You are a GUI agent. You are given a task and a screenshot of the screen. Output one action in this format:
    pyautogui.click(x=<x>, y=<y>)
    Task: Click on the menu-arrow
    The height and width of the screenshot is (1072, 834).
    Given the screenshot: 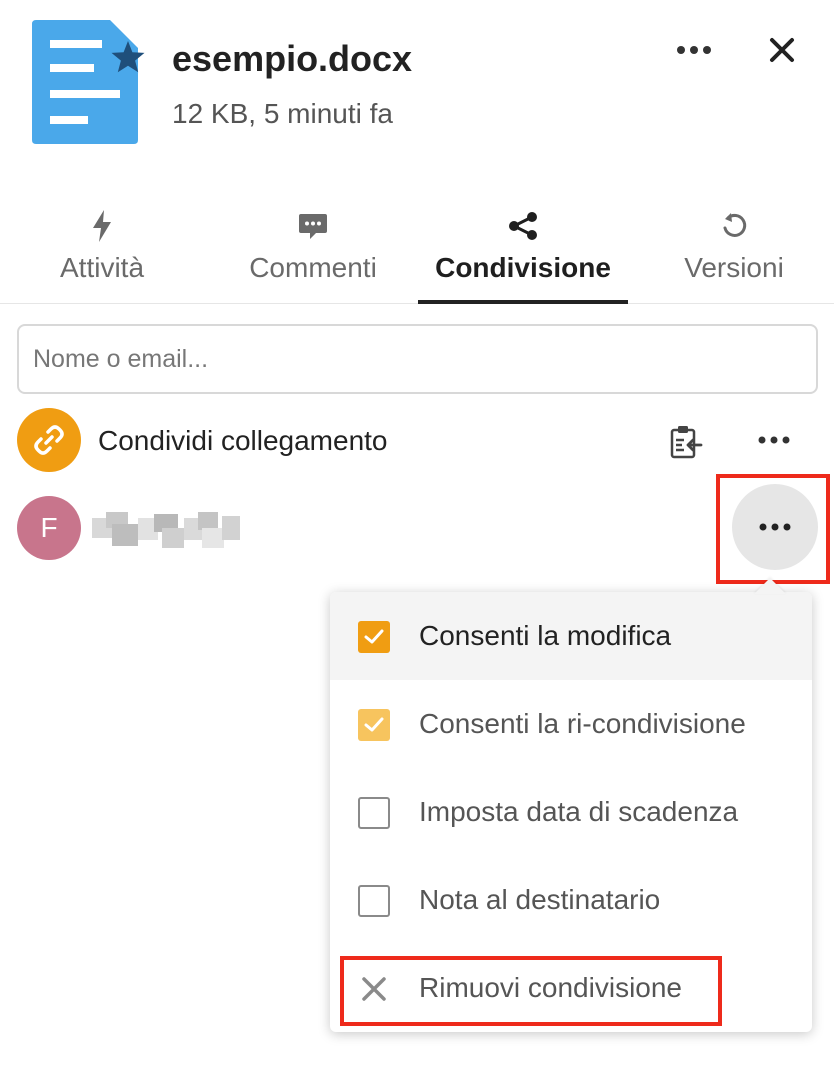 What is the action you would take?
    pyautogui.click(x=770, y=586)
    